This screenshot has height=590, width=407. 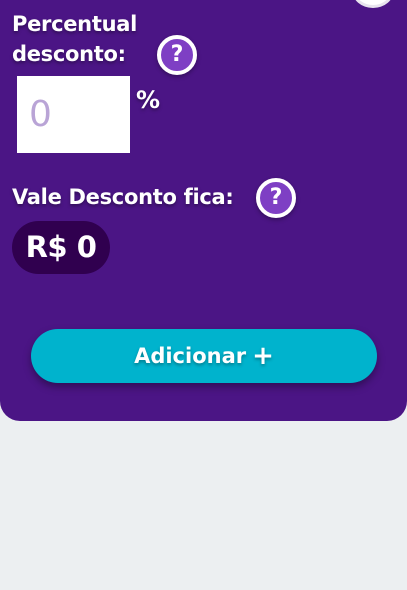 What do you see at coordinates (73, 114) in the screenshot?
I see `percent-discount-input` at bounding box center [73, 114].